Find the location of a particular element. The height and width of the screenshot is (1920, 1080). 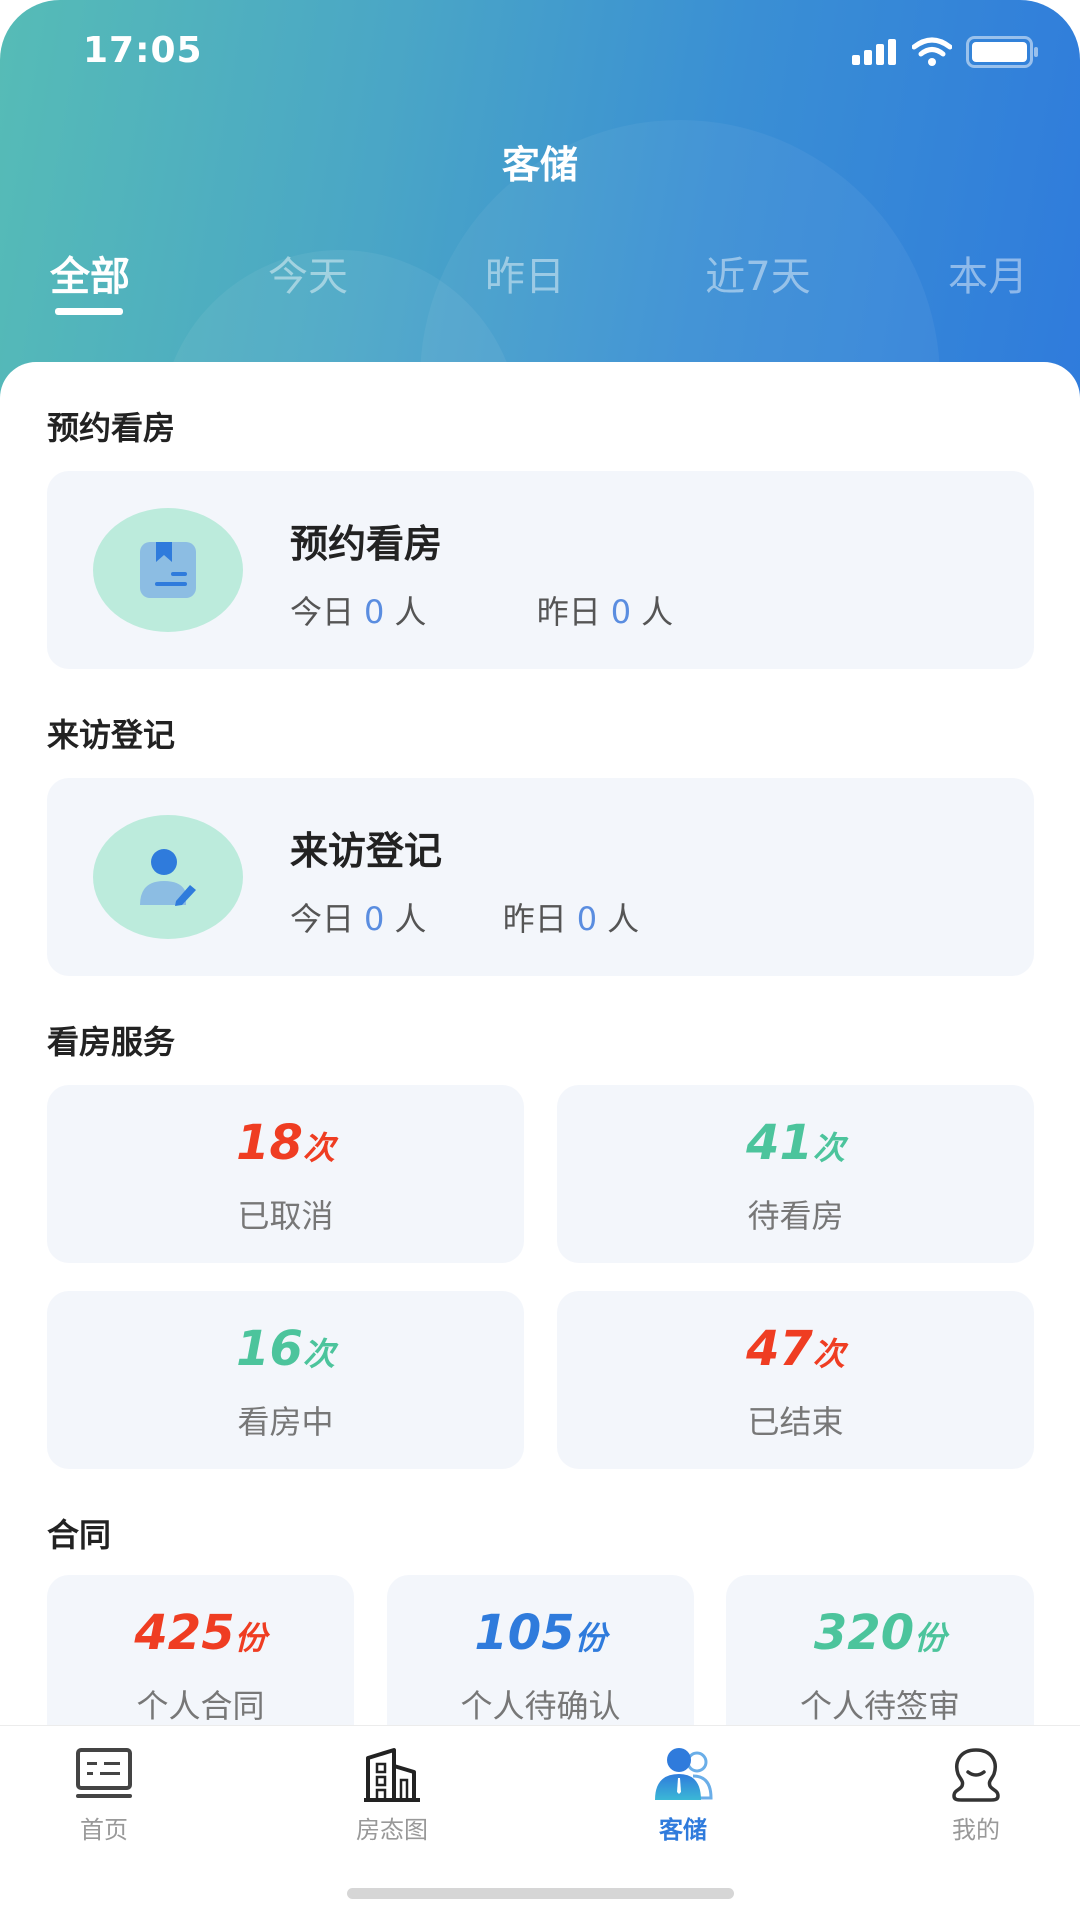

tabbar-label: 我的 is located at coordinates (976, 1830).